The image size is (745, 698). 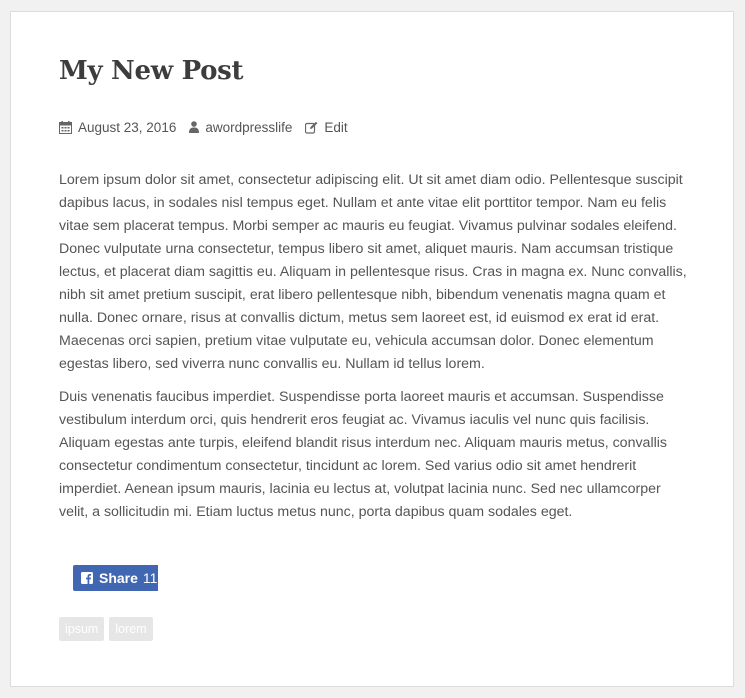 I want to click on post-title: My New Post, so click(x=151, y=71).